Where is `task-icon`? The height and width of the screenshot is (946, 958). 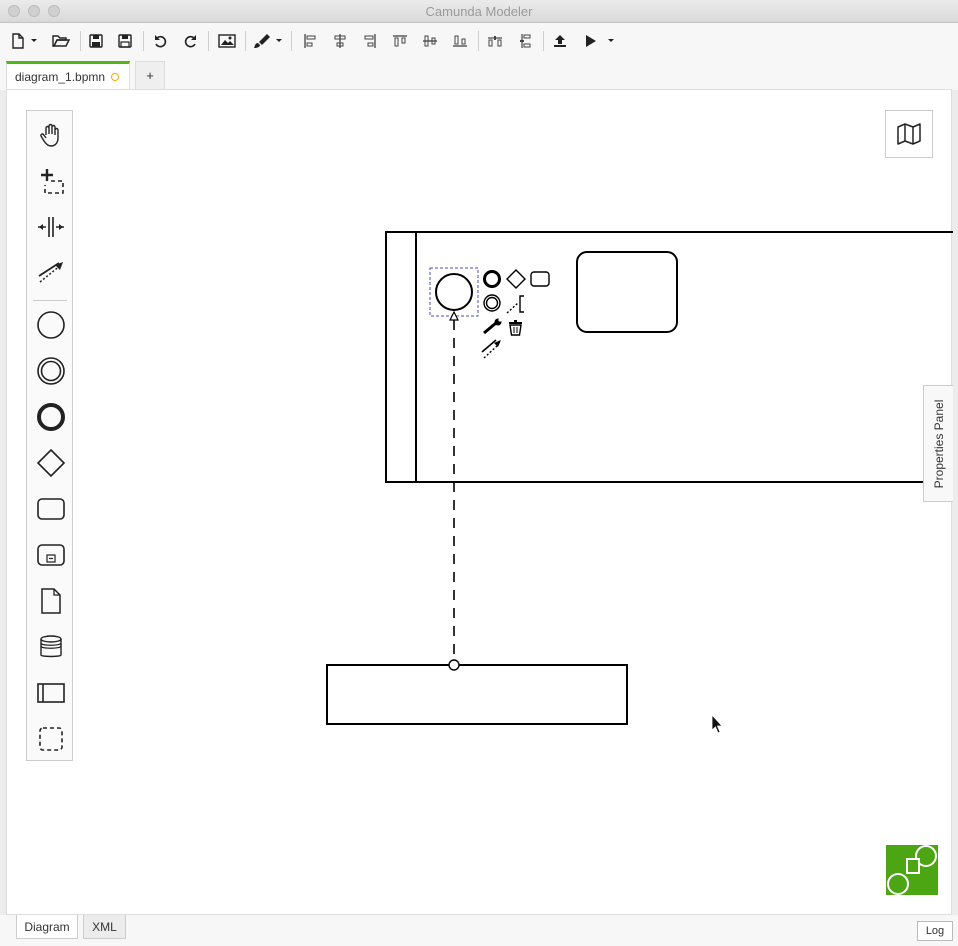 task-icon is located at coordinates (50, 509).